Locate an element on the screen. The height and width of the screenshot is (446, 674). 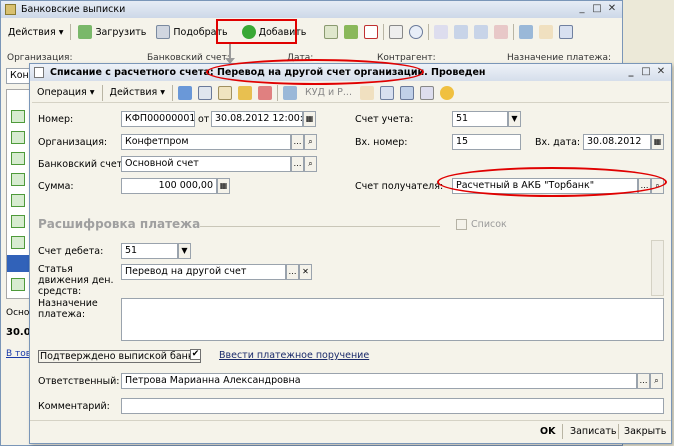
filter-purpose-label: Назначение платежа: is located at coordinates (559, 58).